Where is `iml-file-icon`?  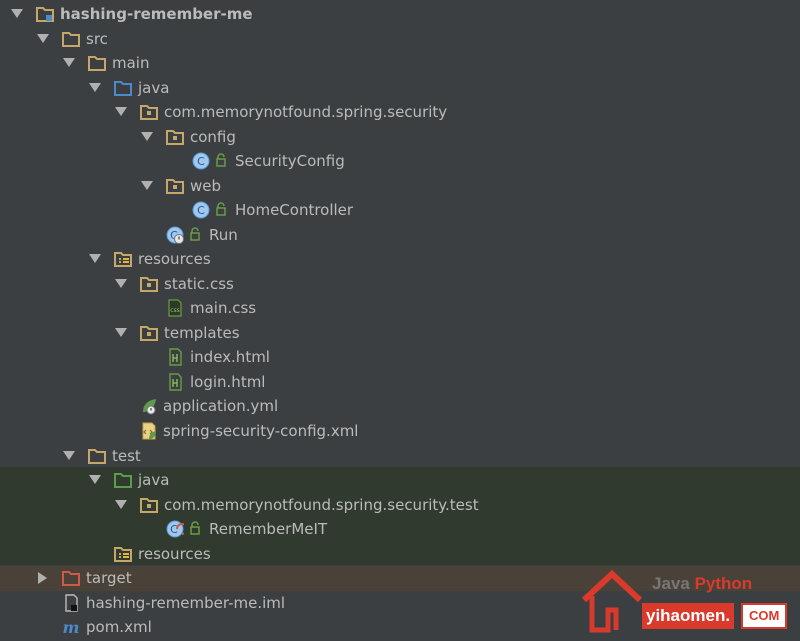
iml-file-icon is located at coordinates (71, 603).